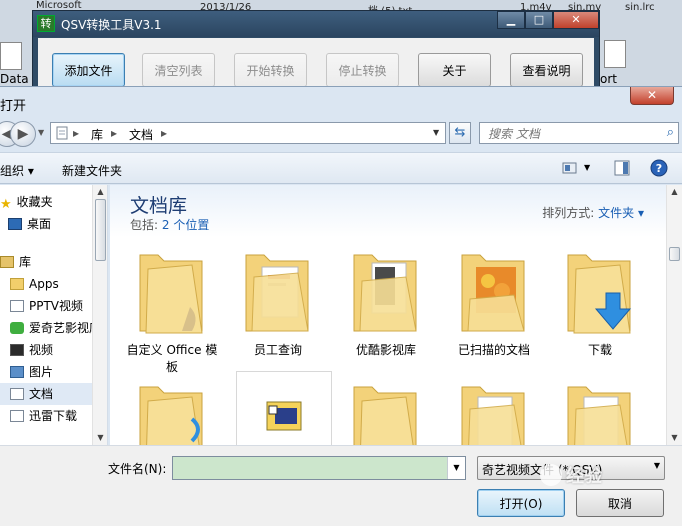 Image resolution: width=682 pixels, height=526 pixels. I want to click on includes-locations-link: 2 个位置, so click(185, 225).